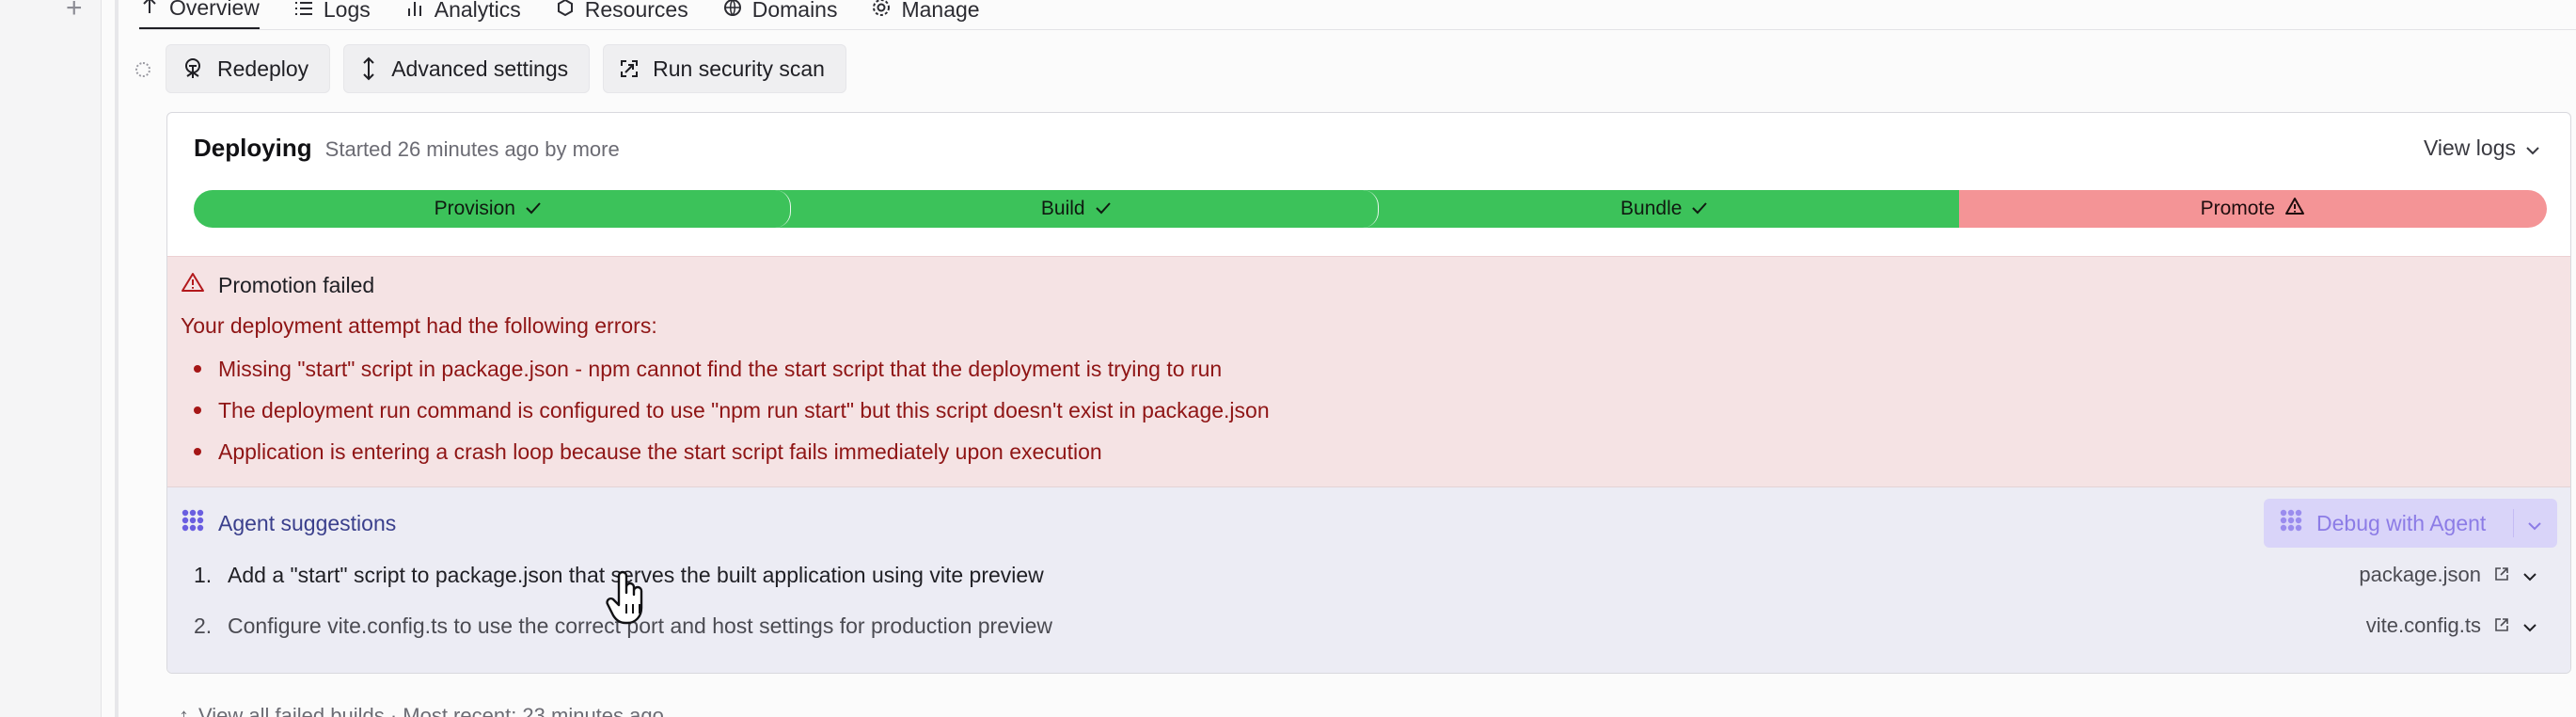 This screenshot has height=717, width=2576. What do you see at coordinates (940, 11) in the screenshot?
I see `tab-label: Manage` at bounding box center [940, 11].